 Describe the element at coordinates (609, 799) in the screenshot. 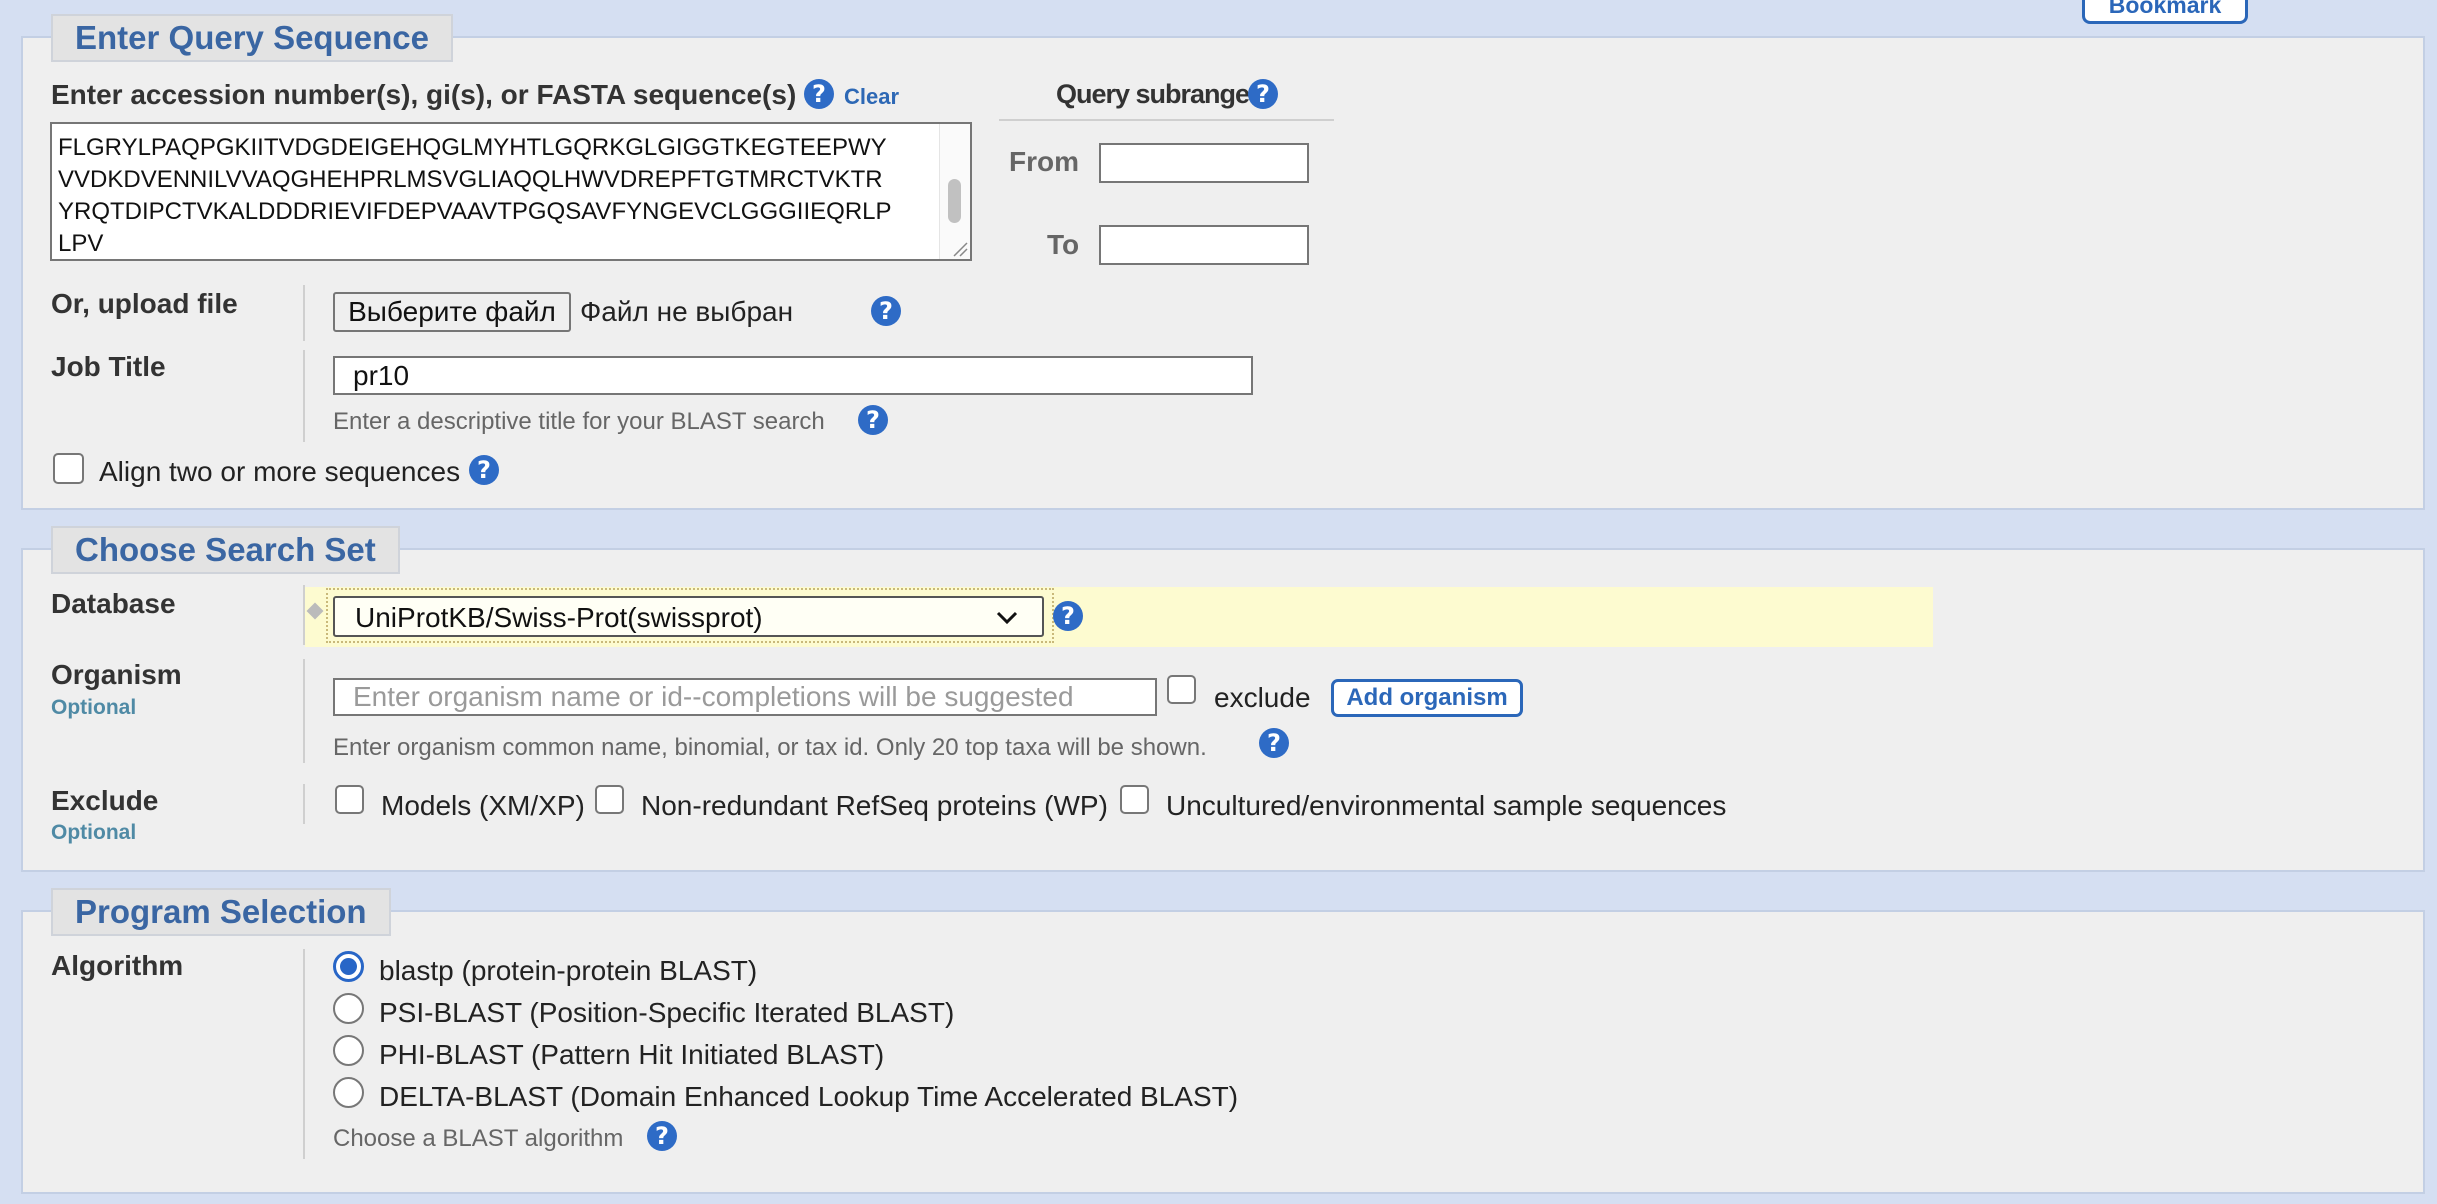

I see `exclude-refseq-checkbox` at that location.